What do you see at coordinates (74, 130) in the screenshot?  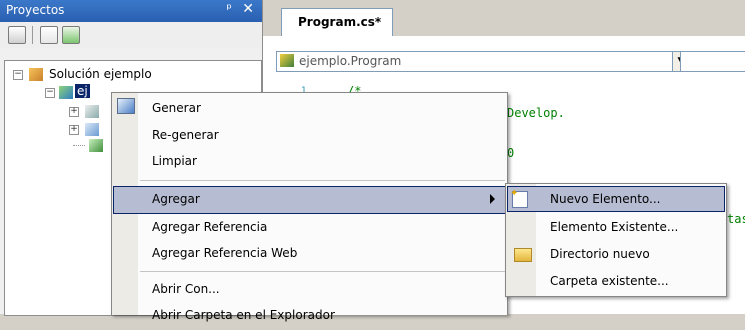 I see `expand-references-icon: +` at bounding box center [74, 130].